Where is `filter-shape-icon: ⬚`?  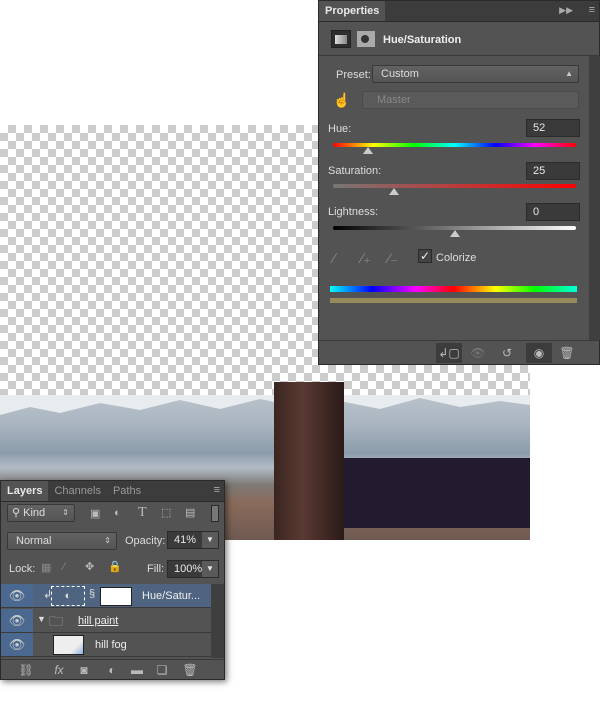
filter-shape-icon: ⬚ is located at coordinates (166, 512).